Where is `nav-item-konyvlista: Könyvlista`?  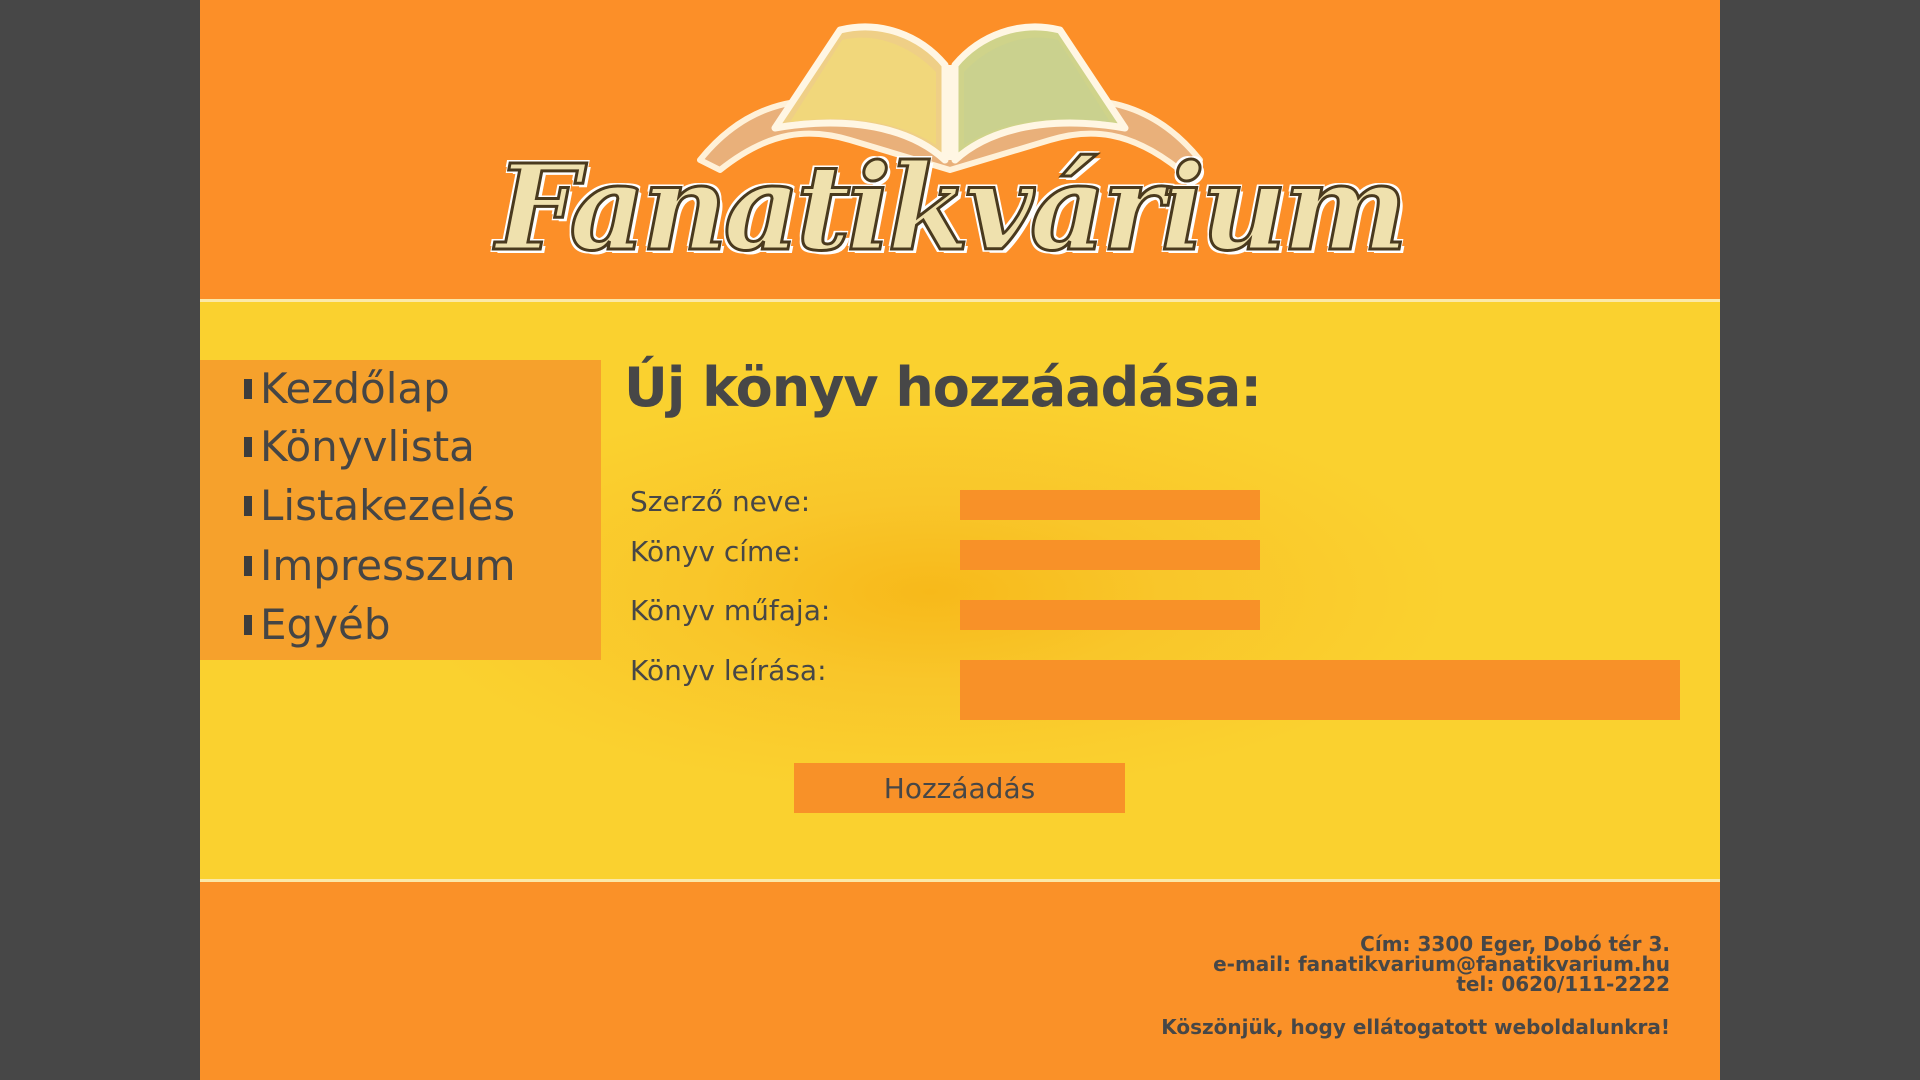
nav-item-konyvlista: Könyvlista is located at coordinates (359, 446).